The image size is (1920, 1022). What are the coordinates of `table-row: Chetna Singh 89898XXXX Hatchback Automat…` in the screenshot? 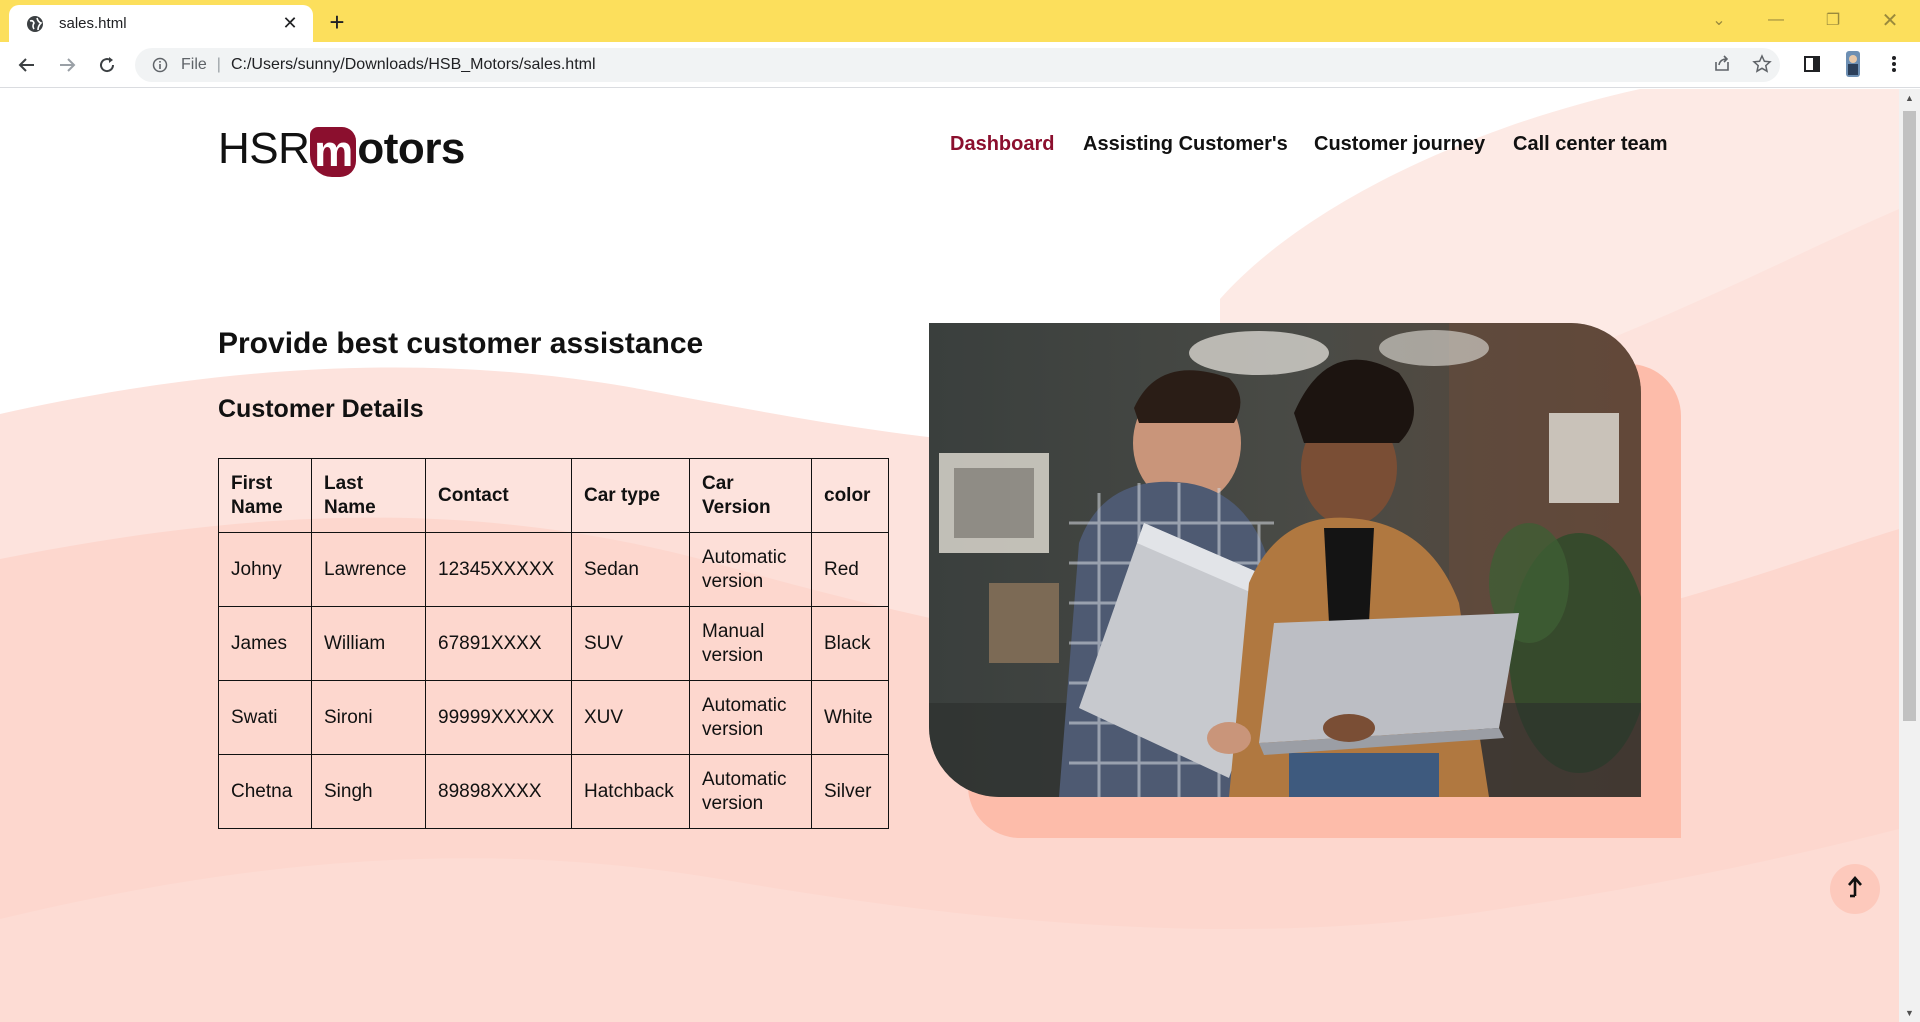 It's located at (553, 791).